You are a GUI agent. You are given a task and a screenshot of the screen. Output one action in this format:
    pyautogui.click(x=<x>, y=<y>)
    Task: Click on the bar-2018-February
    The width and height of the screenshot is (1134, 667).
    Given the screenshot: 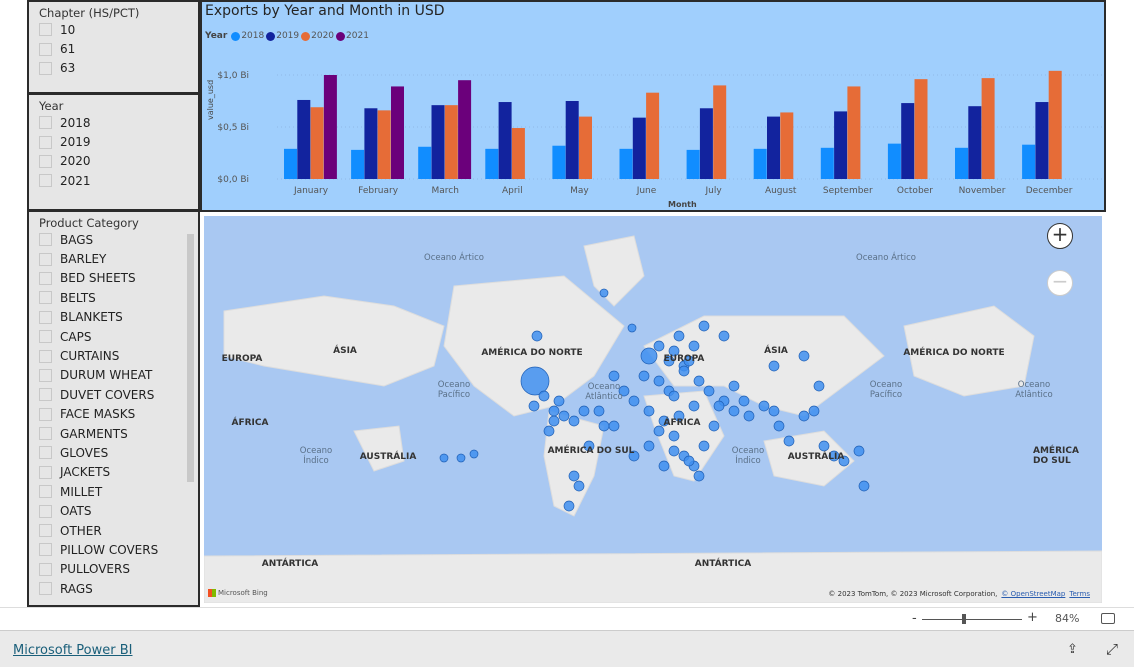 What is the action you would take?
    pyautogui.click(x=358, y=164)
    